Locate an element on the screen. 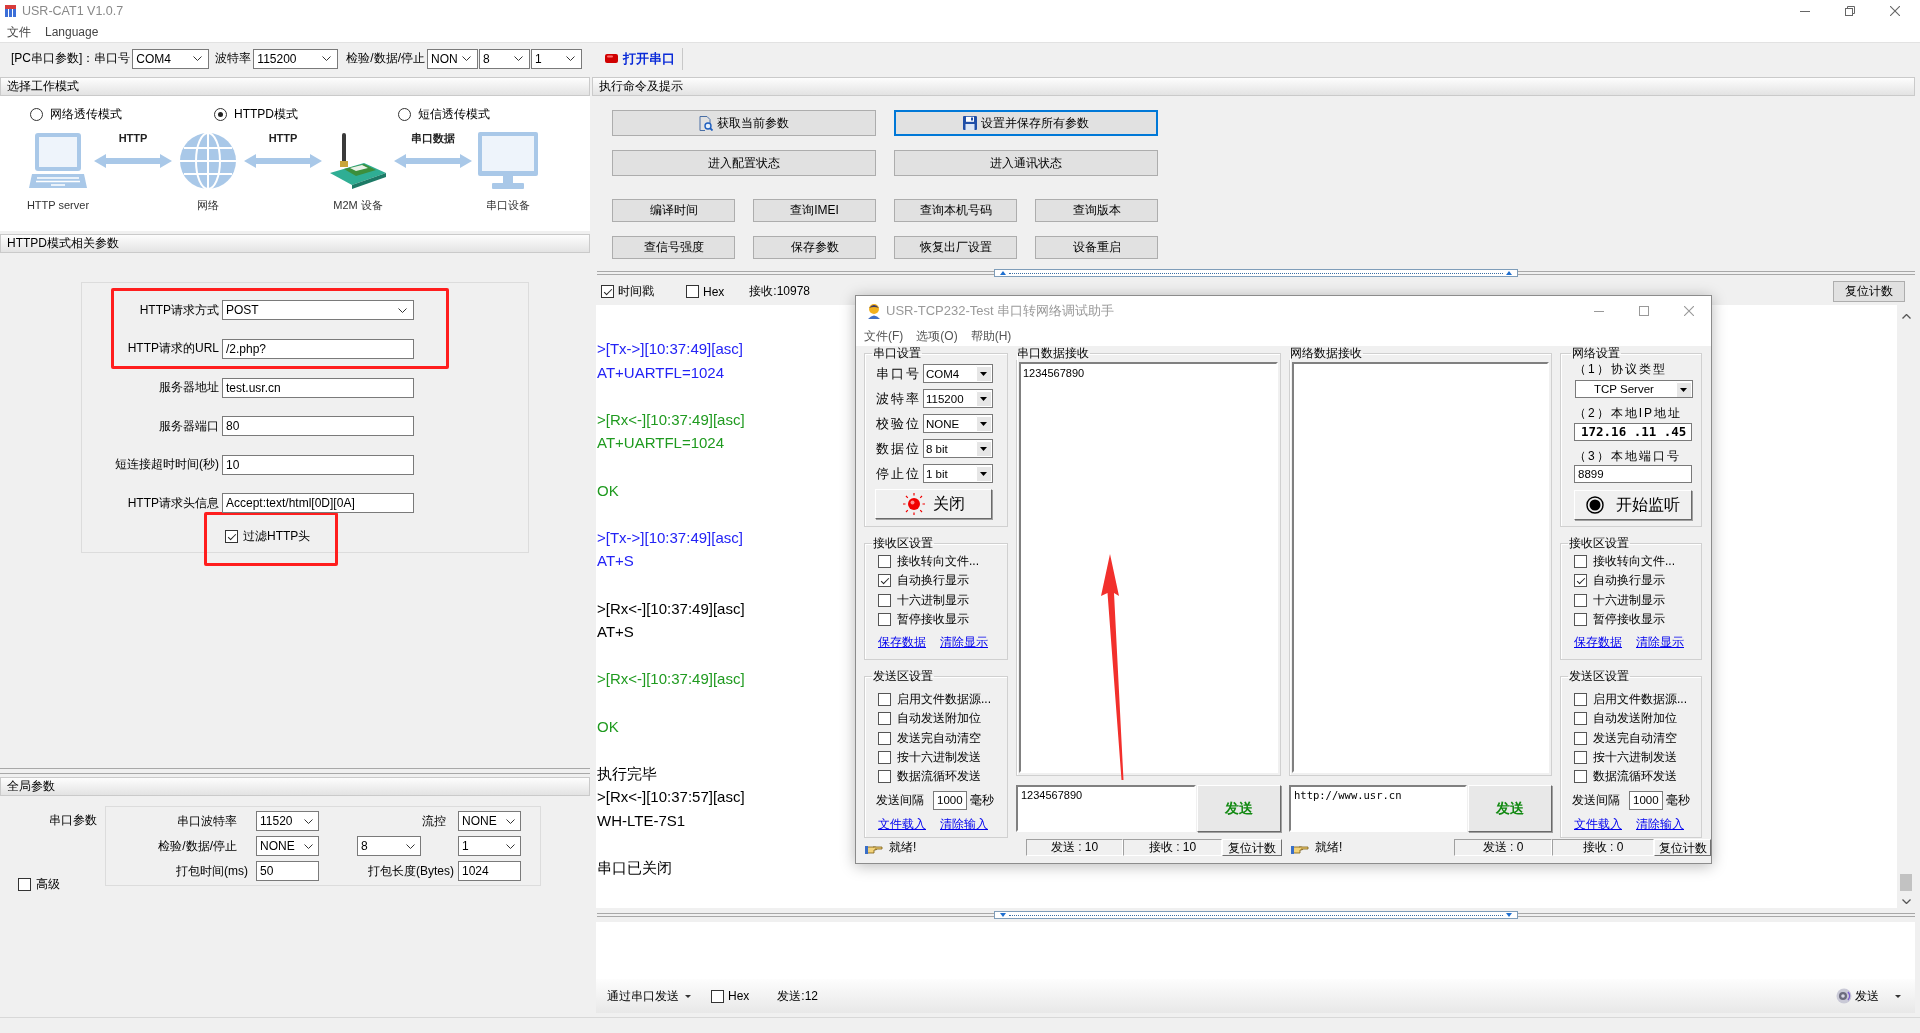 The height and width of the screenshot is (1033, 1920). dropdown: 1 bit is located at coordinates (958, 473).